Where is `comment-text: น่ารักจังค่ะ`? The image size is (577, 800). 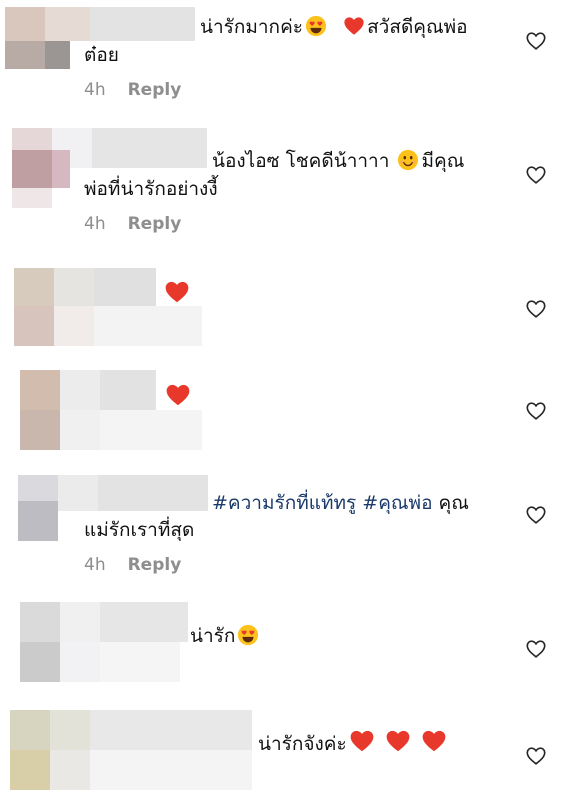
comment-text: น่ารักจังค่ะ is located at coordinates (353, 743).